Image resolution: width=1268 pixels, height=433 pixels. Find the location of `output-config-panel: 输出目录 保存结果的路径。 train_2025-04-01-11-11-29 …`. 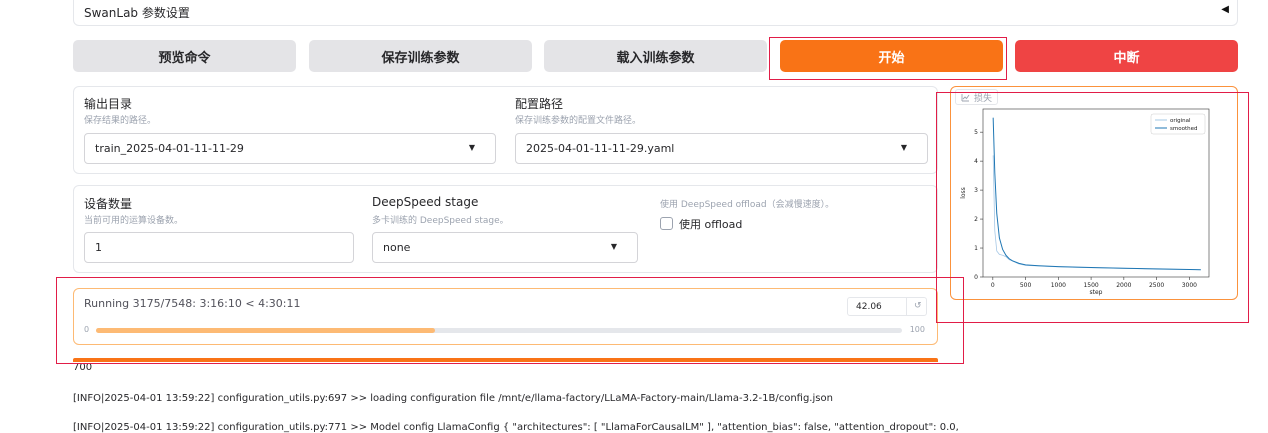

output-config-panel: 输出目录 保存结果的路径。 train_2025-04-01-11-11-29 … is located at coordinates (505, 130).